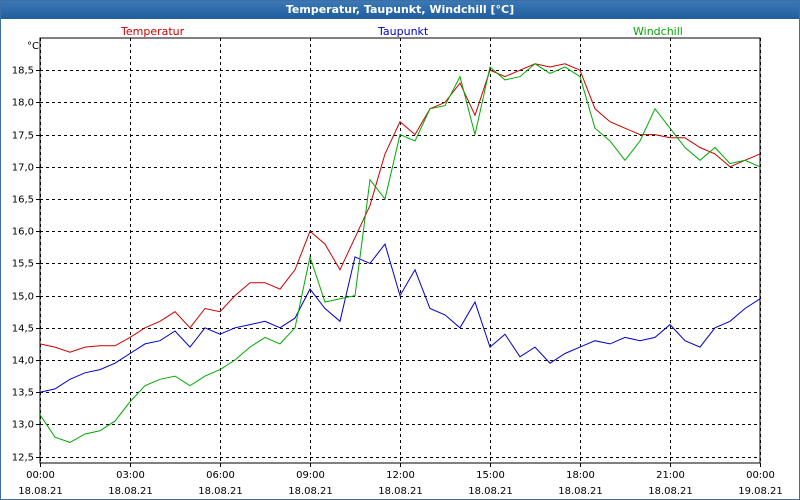 This screenshot has height=500, width=800. What do you see at coordinates (23, 168) in the screenshot?
I see `y-tick-label: 17,0` at bounding box center [23, 168].